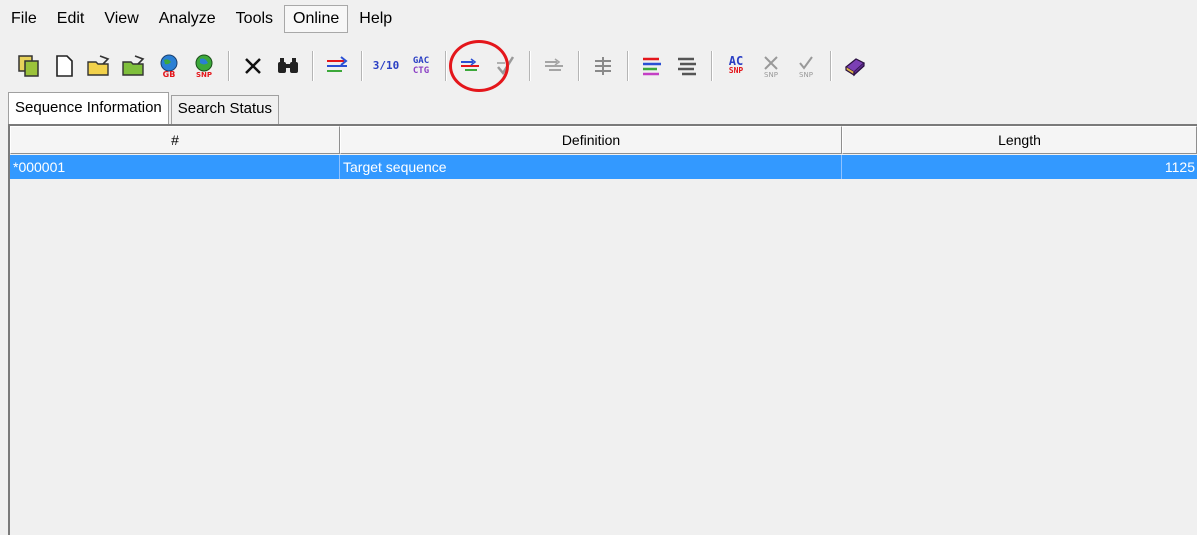 The width and height of the screenshot is (1197, 535). Describe the element at coordinates (736, 70) in the screenshot. I see `ac-snp-label: SNP` at that location.